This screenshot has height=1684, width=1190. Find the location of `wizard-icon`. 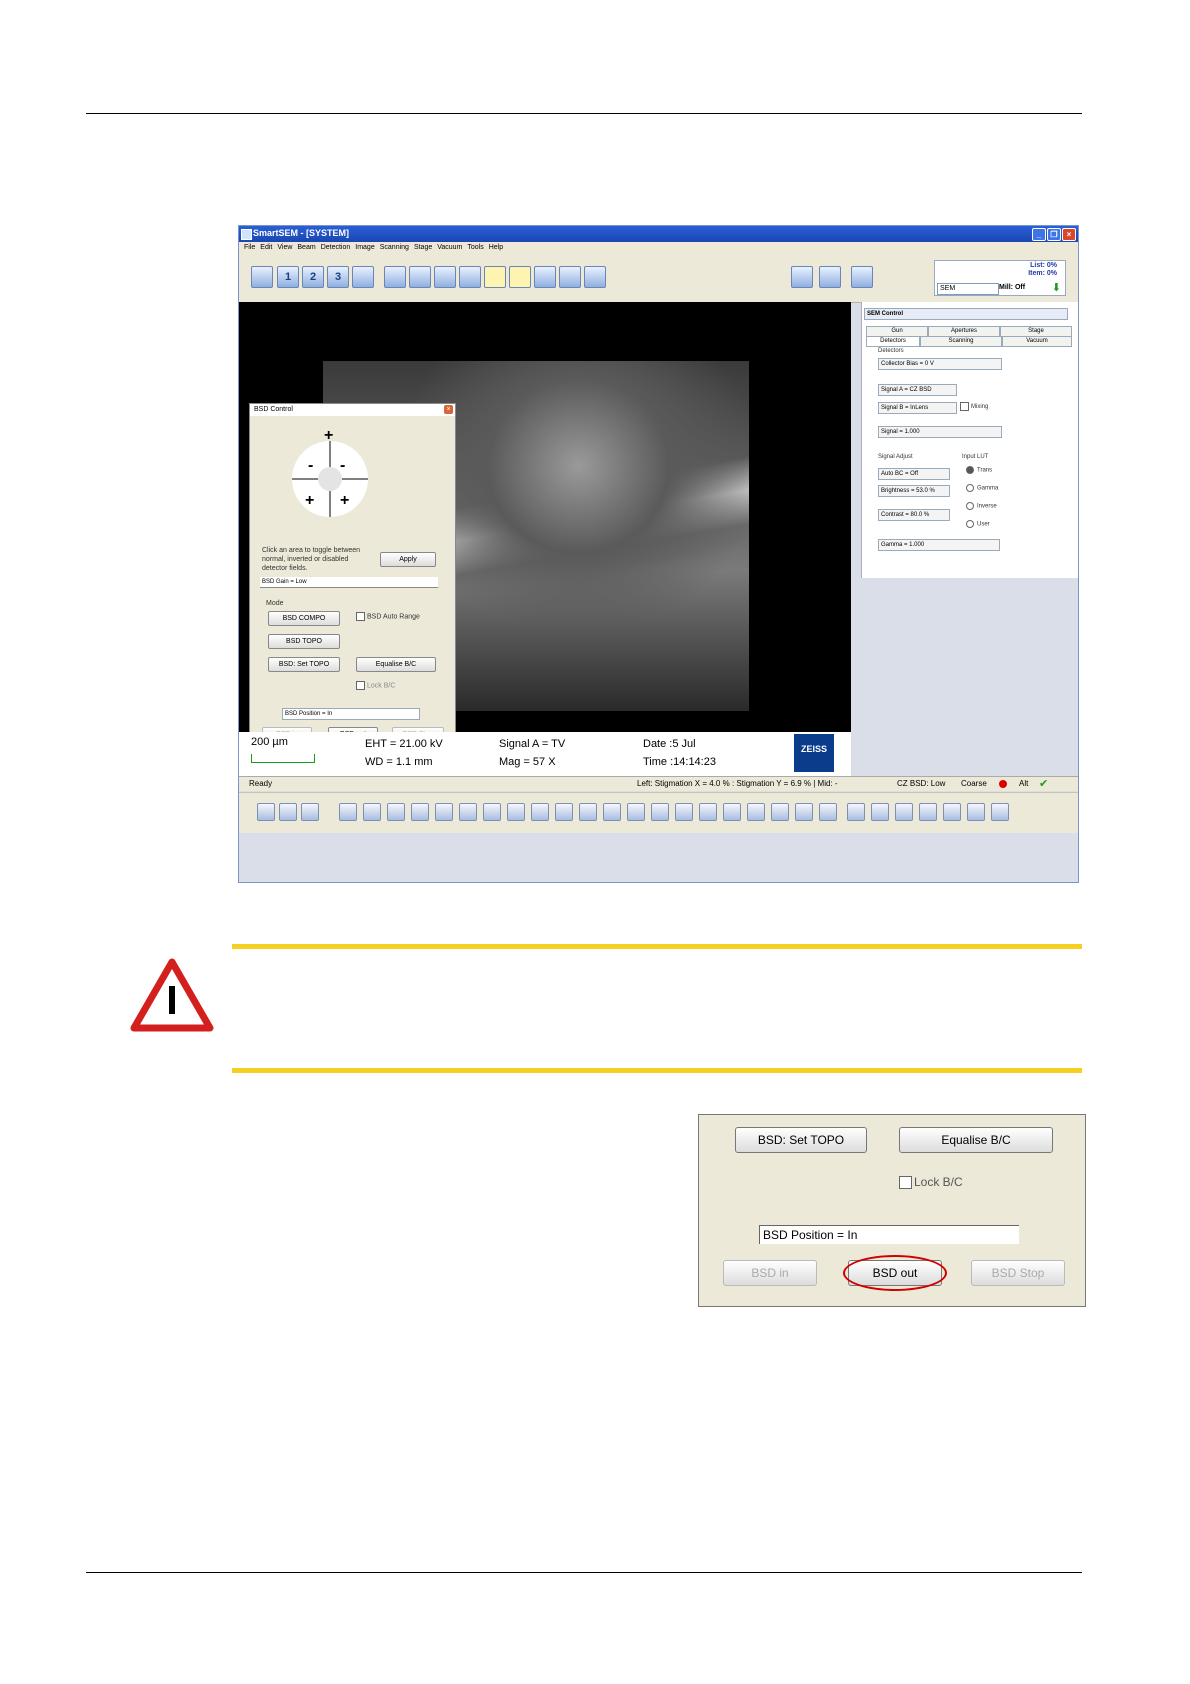

wizard-icon is located at coordinates (545, 277).